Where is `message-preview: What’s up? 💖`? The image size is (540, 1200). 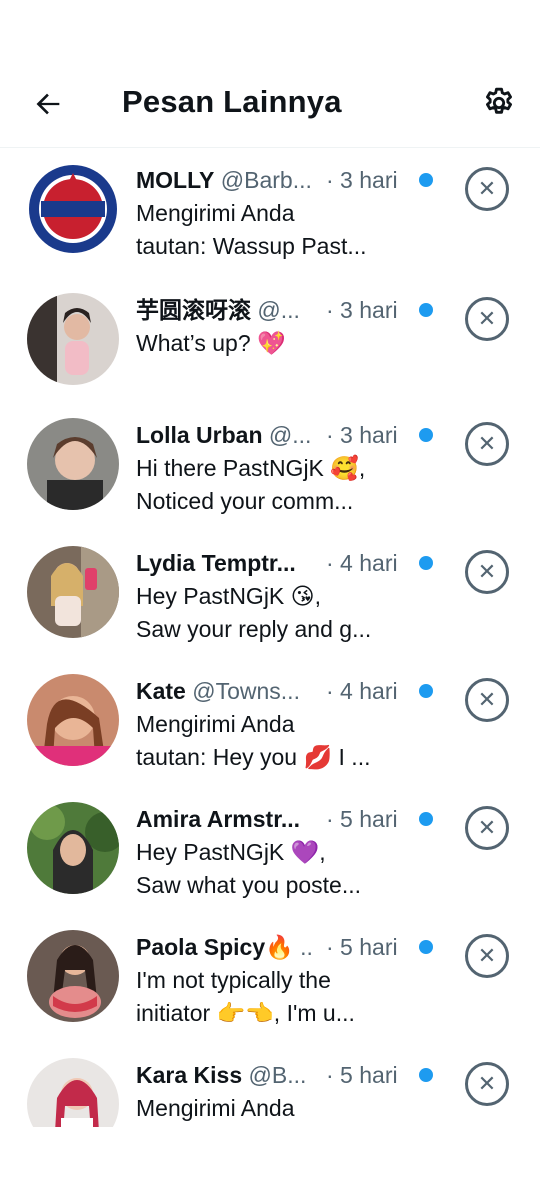 message-preview: What’s up? 💖 is located at coordinates (281, 343).